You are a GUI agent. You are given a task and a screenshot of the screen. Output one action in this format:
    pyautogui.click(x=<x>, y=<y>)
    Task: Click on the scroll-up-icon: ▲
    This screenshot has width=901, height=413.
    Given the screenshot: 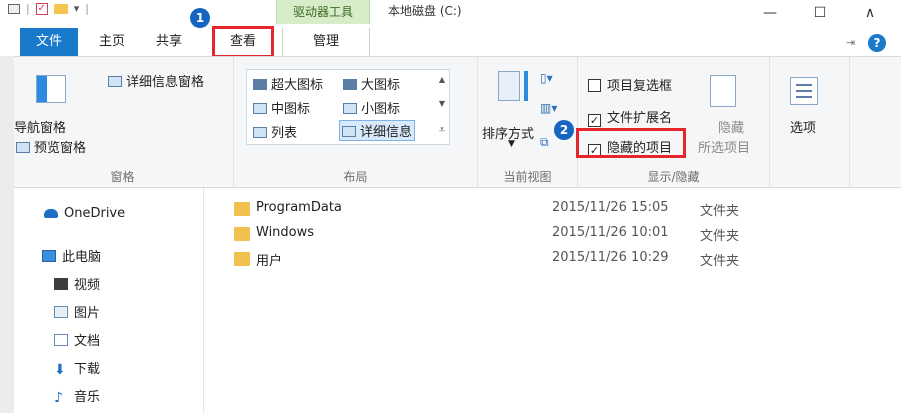 What is the action you would take?
    pyautogui.click(x=442, y=79)
    